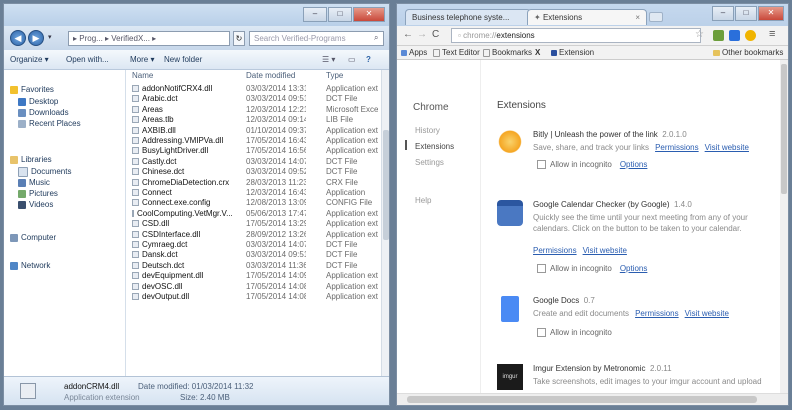 The height and width of the screenshot is (410, 792). Describe the element at coordinates (352, 60) in the screenshot. I see `preview-pane-icon: ▭` at that location.